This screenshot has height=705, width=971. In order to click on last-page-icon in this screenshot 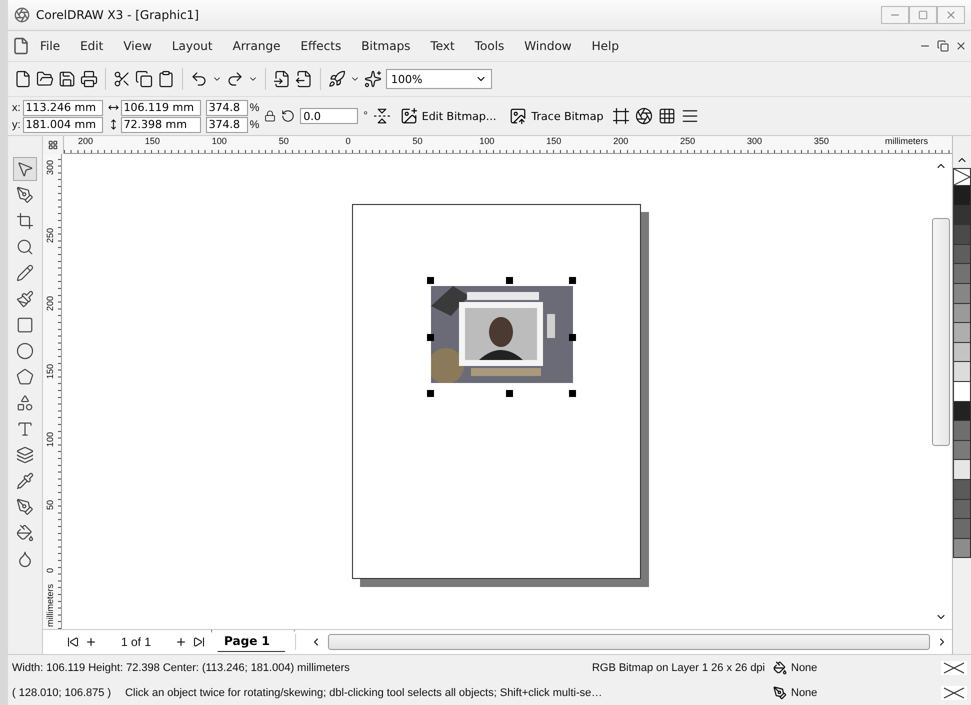, I will do `click(199, 642)`.